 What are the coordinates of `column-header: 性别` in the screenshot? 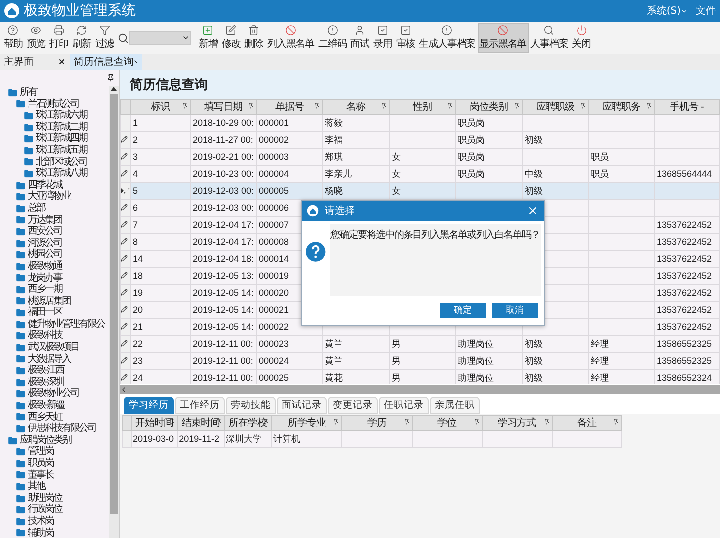 It's located at (423, 107).